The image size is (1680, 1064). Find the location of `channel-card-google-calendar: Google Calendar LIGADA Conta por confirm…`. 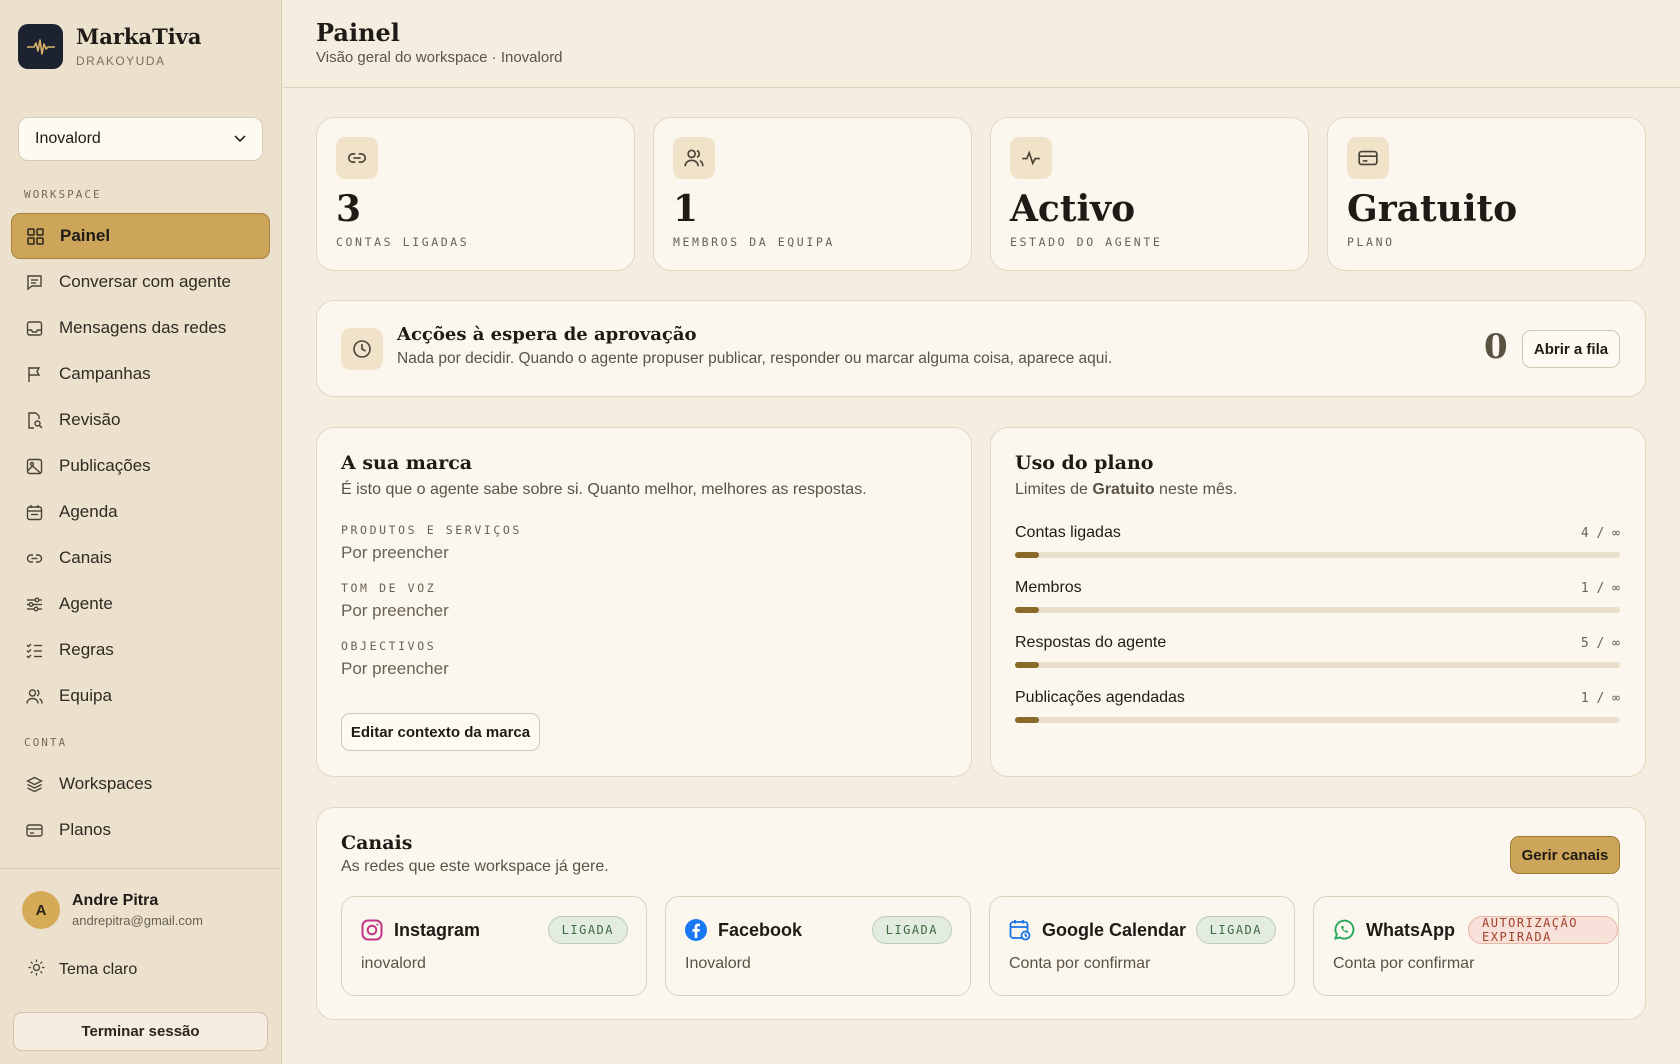

channel-card-google-calendar: Google Calendar LIGADA Conta por confirm… is located at coordinates (1142, 946).